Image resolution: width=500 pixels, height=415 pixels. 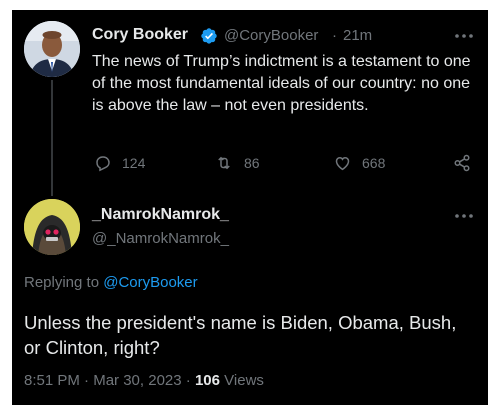 I want to click on like-count: 668, so click(x=374, y=163).